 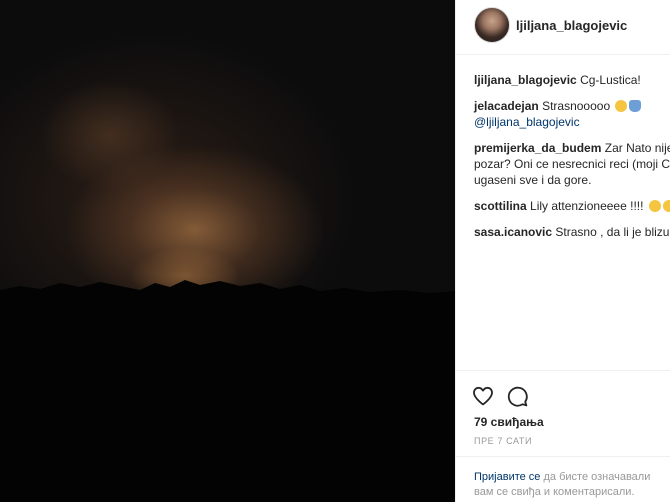 What do you see at coordinates (507, 477) in the screenshot?
I see `login-link: Пријавите се` at bounding box center [507, 477].